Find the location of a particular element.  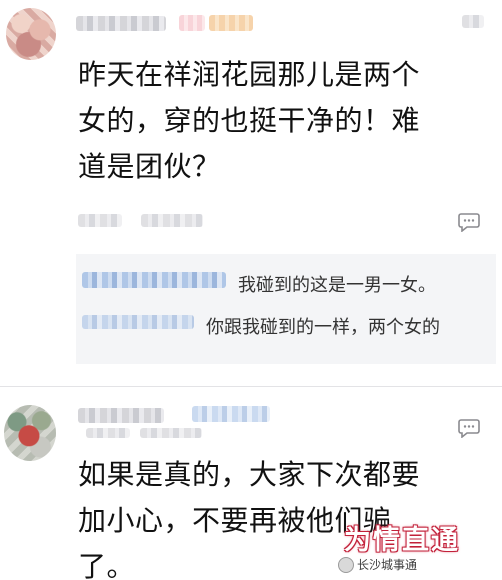

blurred-more is located at coordinates (473, 21).